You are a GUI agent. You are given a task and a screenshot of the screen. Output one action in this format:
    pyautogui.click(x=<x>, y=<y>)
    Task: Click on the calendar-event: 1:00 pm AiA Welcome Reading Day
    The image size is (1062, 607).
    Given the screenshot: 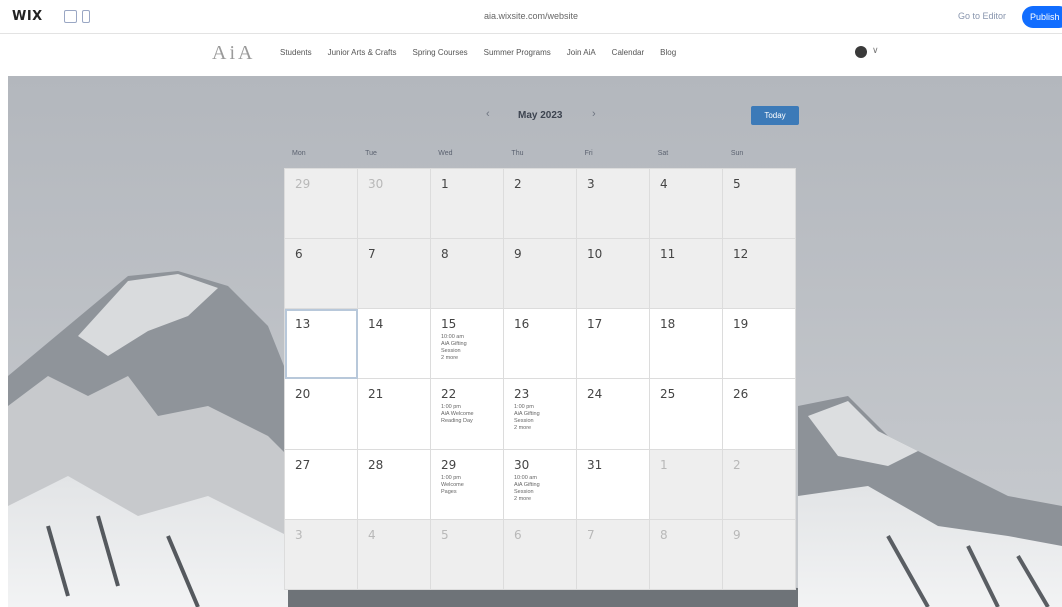 What is the action you would take?
    pyautogui.click(x=470, y=414)
    